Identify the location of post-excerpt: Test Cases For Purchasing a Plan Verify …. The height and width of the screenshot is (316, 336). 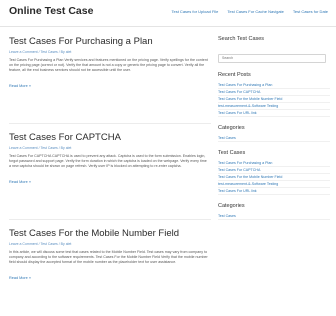
(108, 65).